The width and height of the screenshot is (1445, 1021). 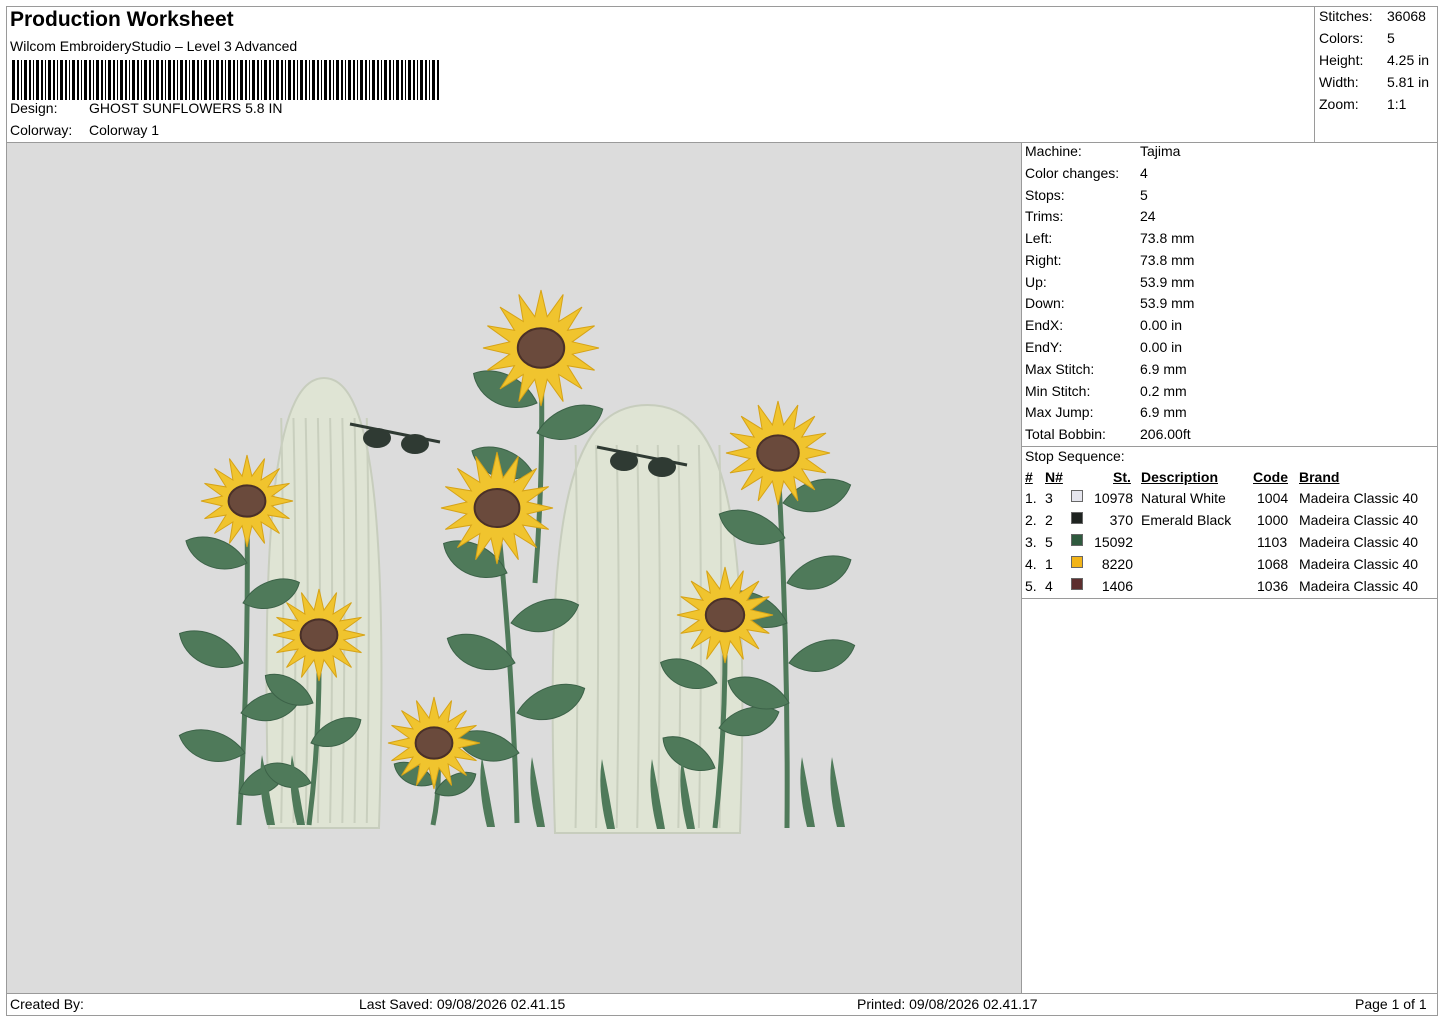 What do you see at coordinates (1121, 520) in the screenshot?
I see `row-stitches: 370` at bounding box center [1121, 520].